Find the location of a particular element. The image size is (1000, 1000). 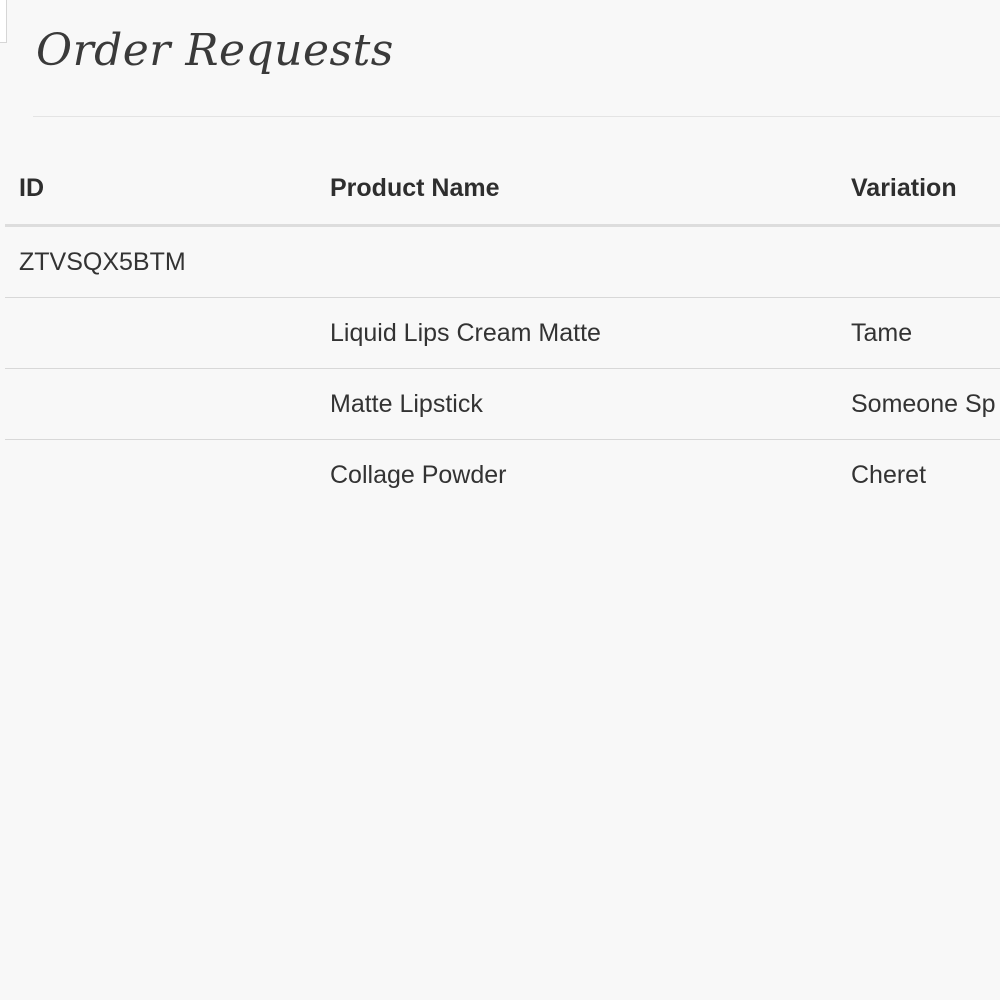

variation-cell: Tame is located at coordinates (882, 332).